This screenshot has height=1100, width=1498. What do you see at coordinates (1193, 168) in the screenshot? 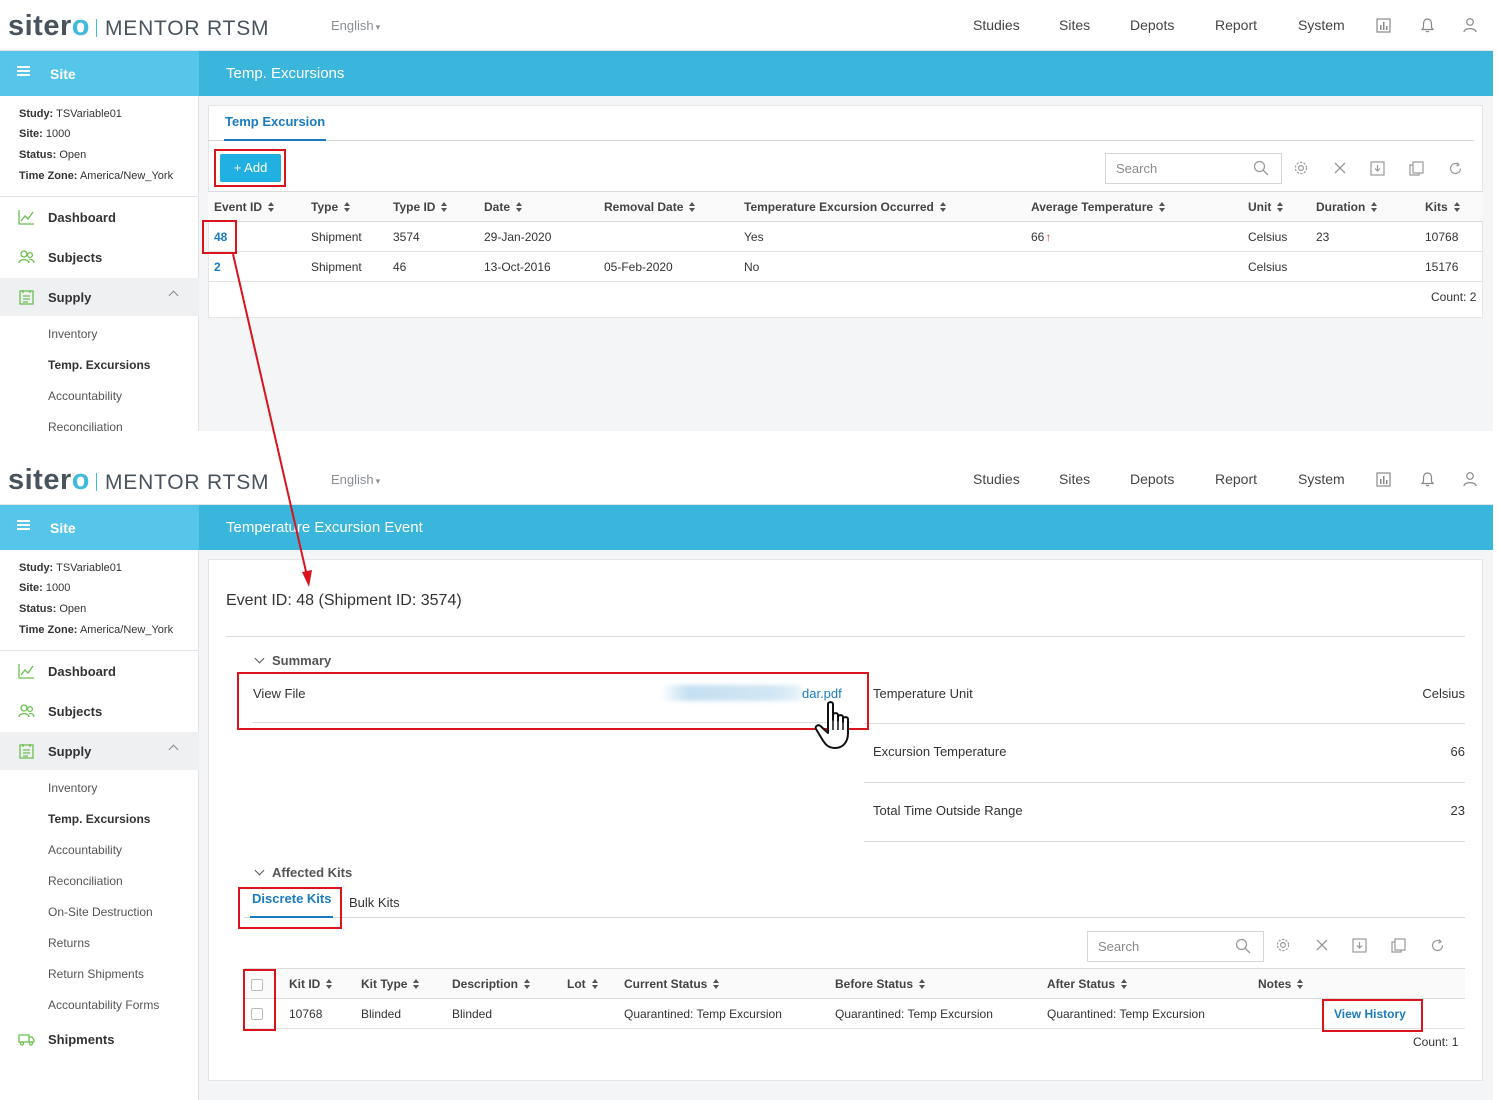
I see `search-box` at bounding box center [1193, 168].